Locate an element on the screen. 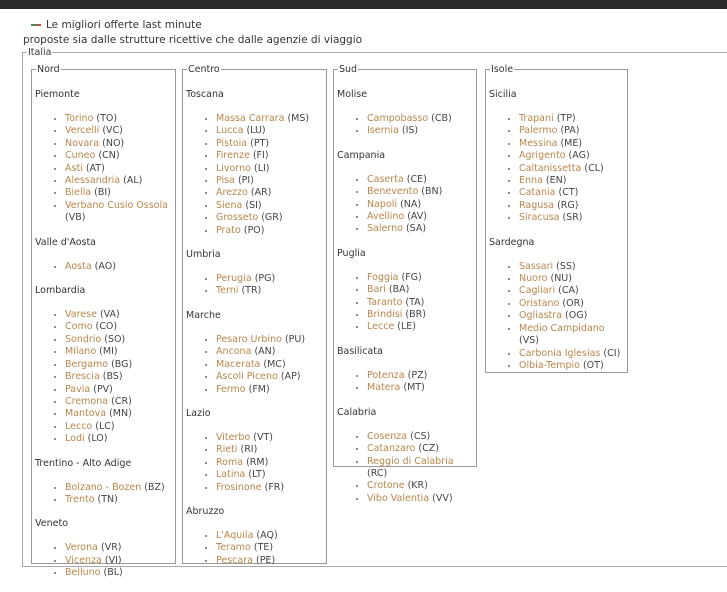 This screenshot has width=727, height=592. province-link: Biella is located at coordinates (78, 192).